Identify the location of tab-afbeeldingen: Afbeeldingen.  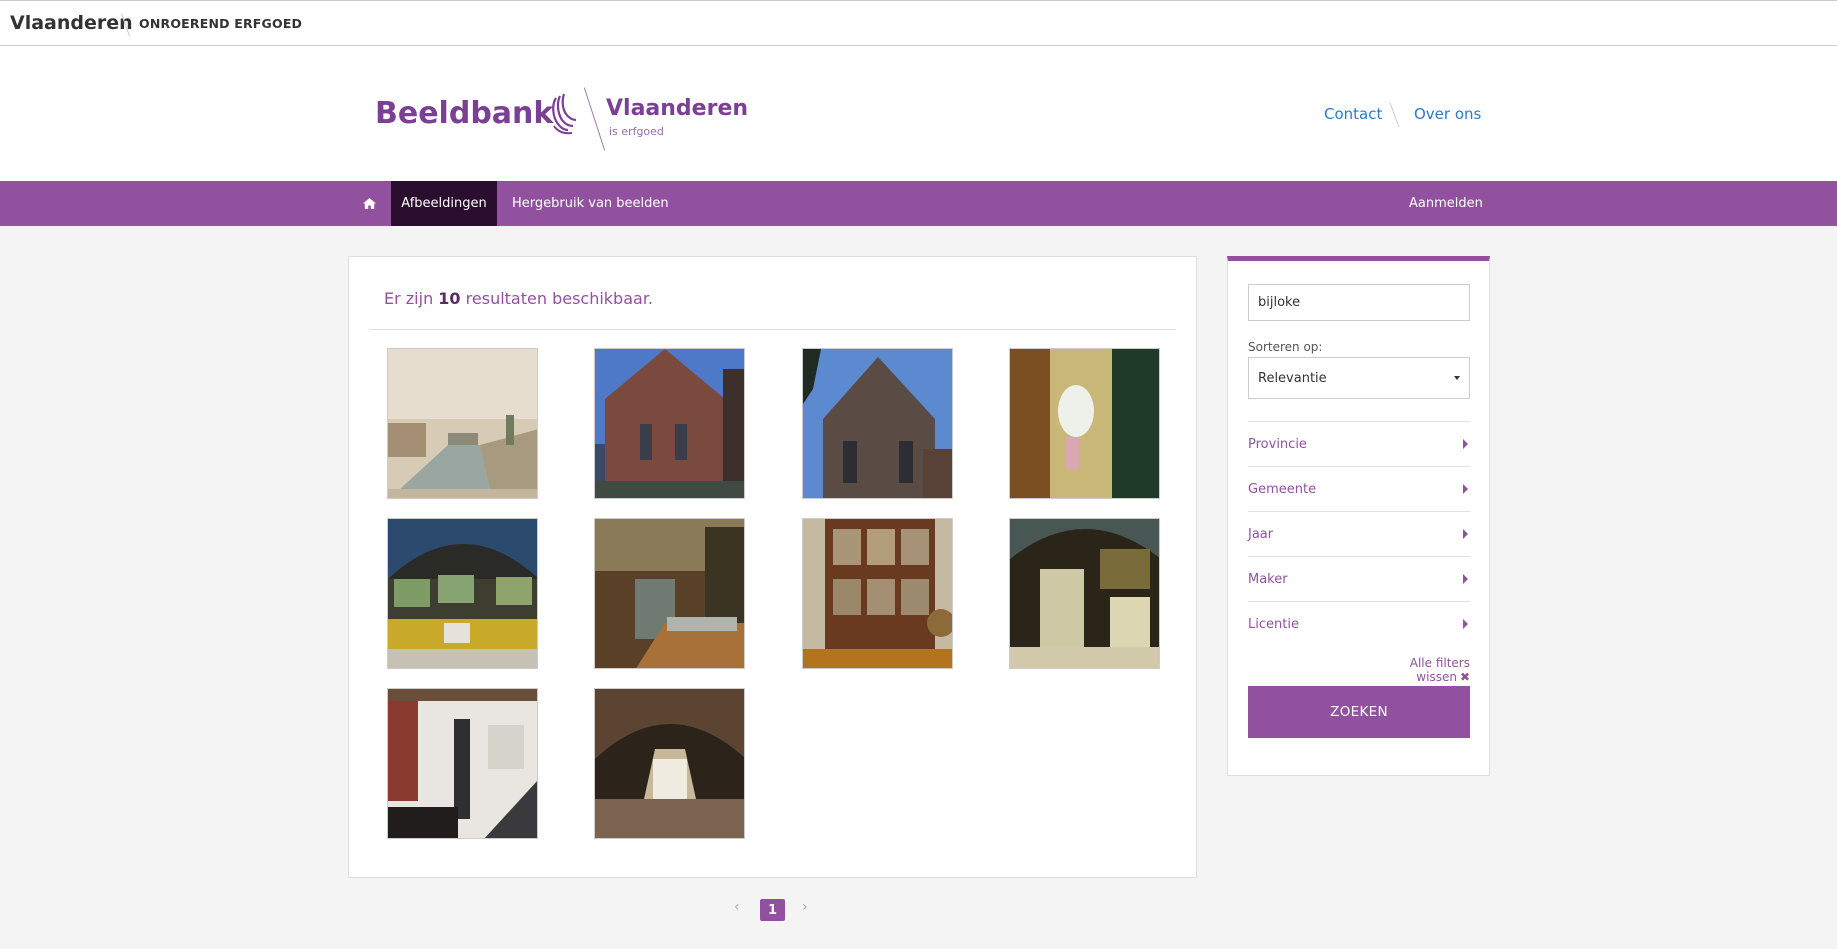
(444, 203).